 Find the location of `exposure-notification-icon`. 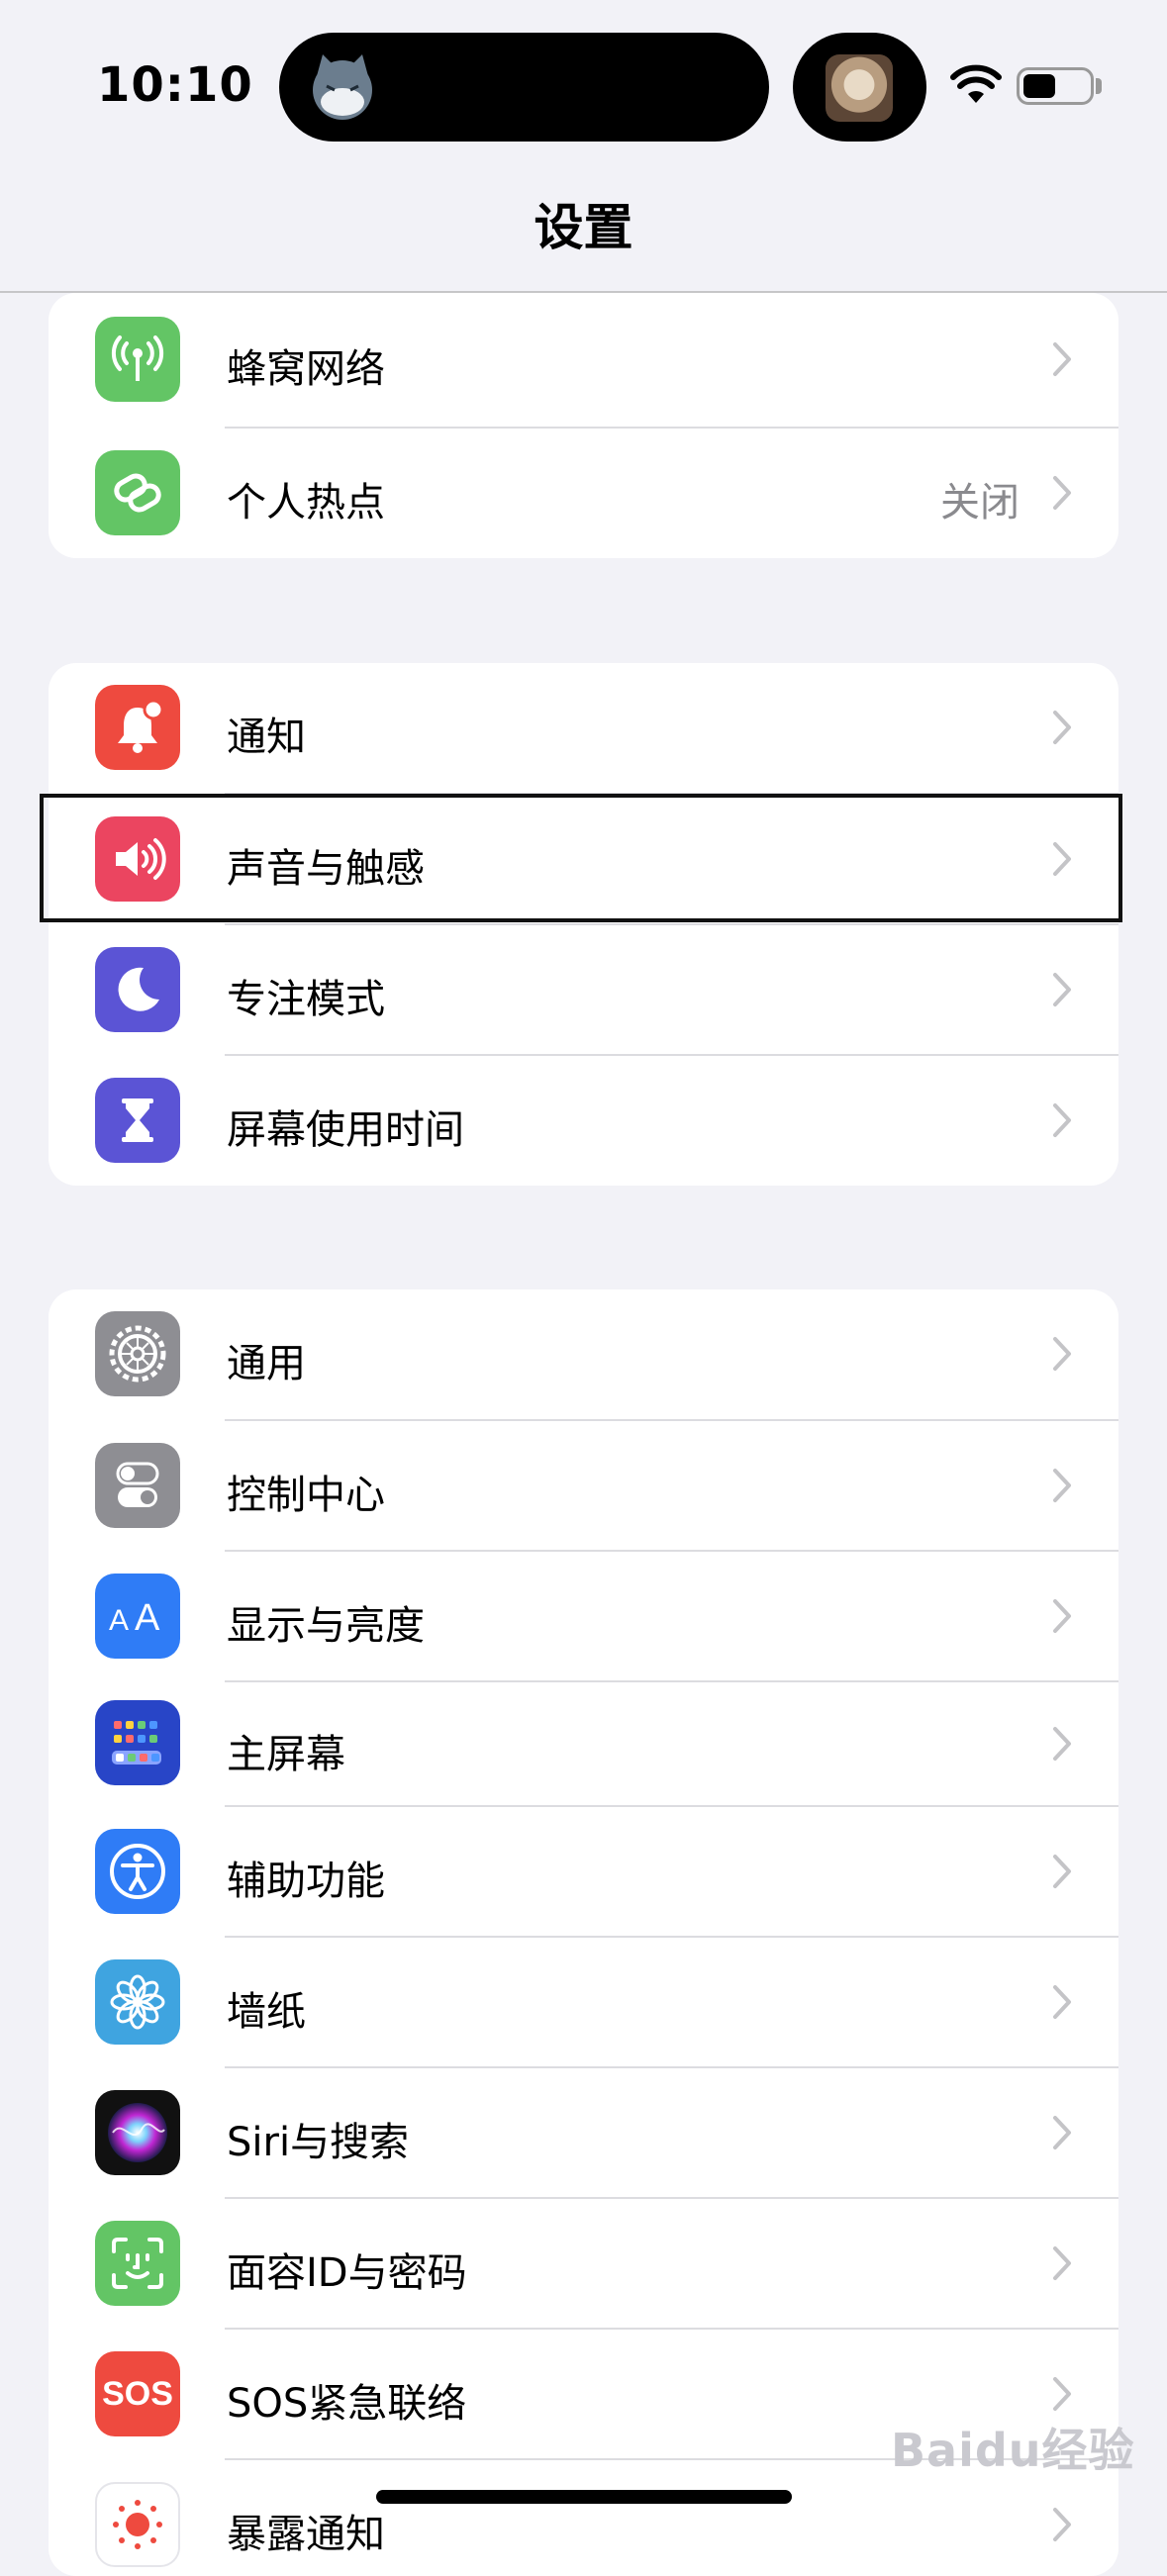

exposure-notification-icon is located at coordinates (137, 2524).